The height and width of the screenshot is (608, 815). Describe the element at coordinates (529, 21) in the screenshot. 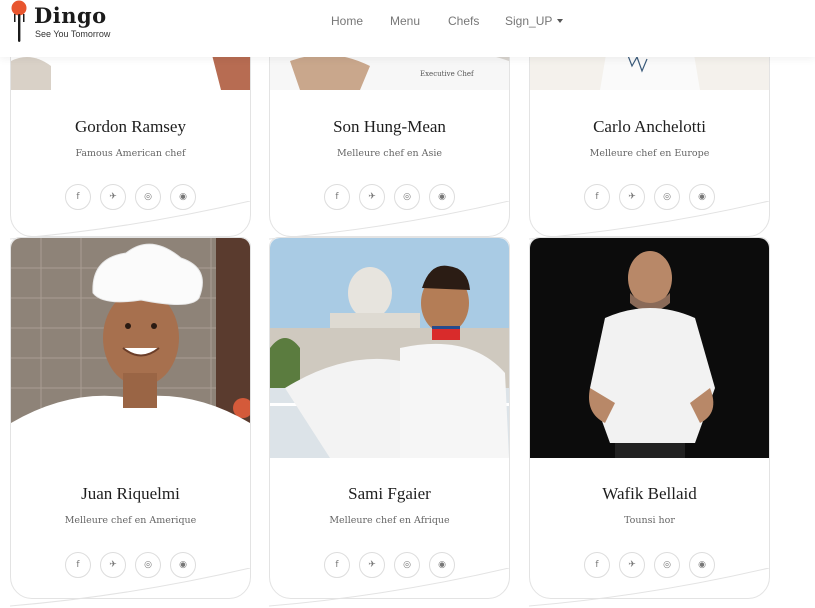

I see `nav-sign-up-label: Sign_UP` at that location.